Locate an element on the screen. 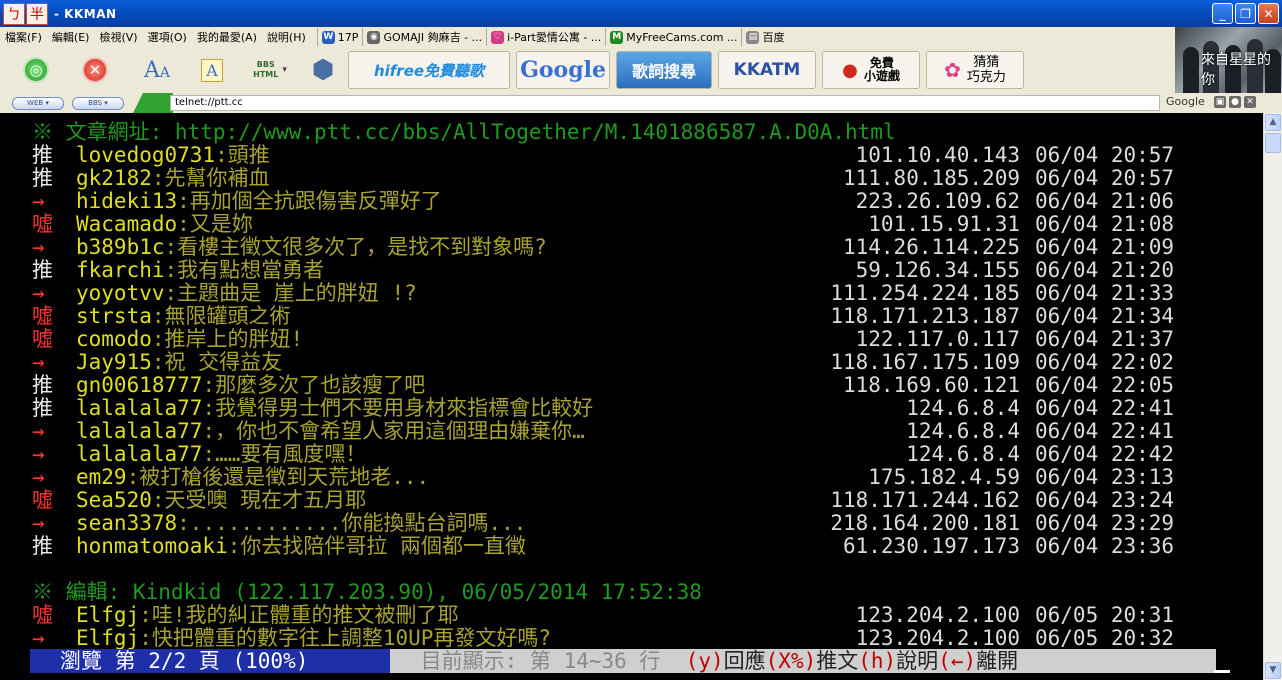 Image resolution: width=1282 pixels, height=680 pixels. menu-options: 選項(O) is located at coordinates (167, 37).